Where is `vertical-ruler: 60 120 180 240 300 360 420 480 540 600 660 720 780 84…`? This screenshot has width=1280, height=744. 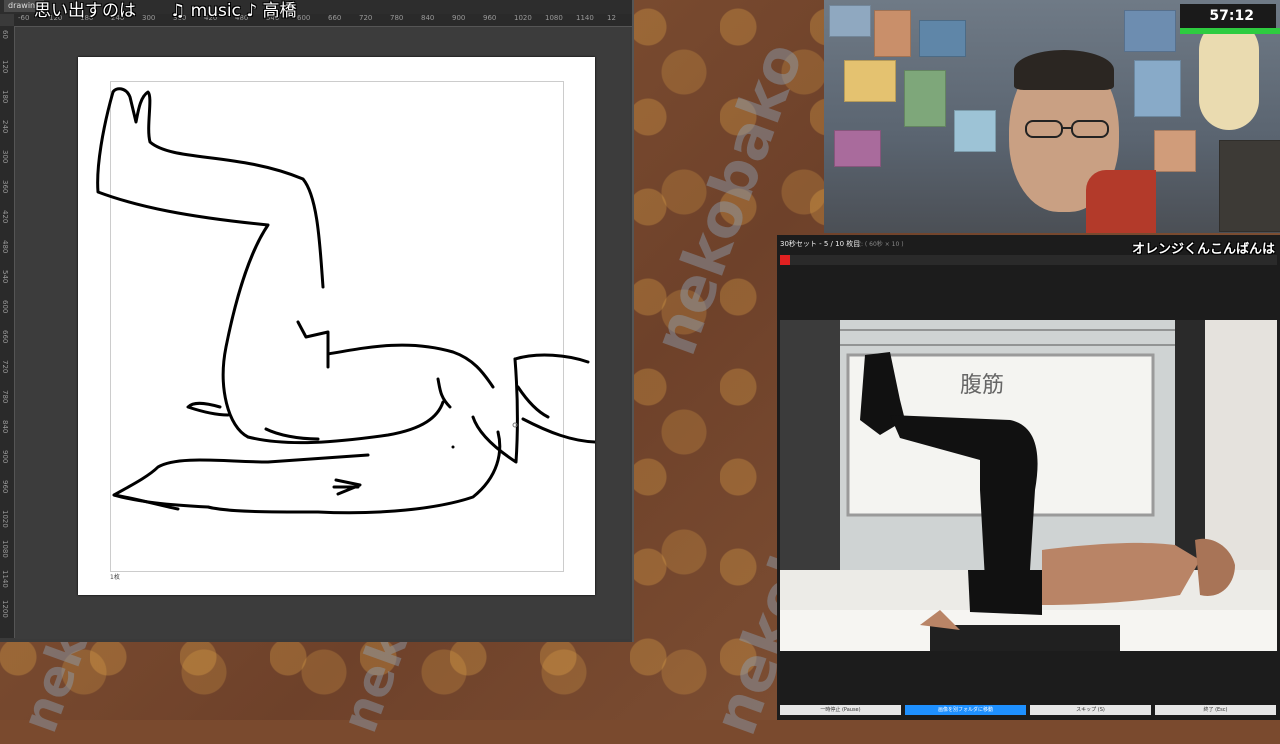
vertical-ruler: 60 120 180 240 300 360 420 480 540 600 660 720 780 84… is located at coordinates (7, 332).